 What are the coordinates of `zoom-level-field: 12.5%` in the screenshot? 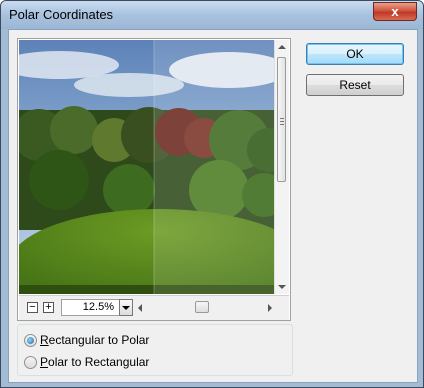 It's located at (91, 307).